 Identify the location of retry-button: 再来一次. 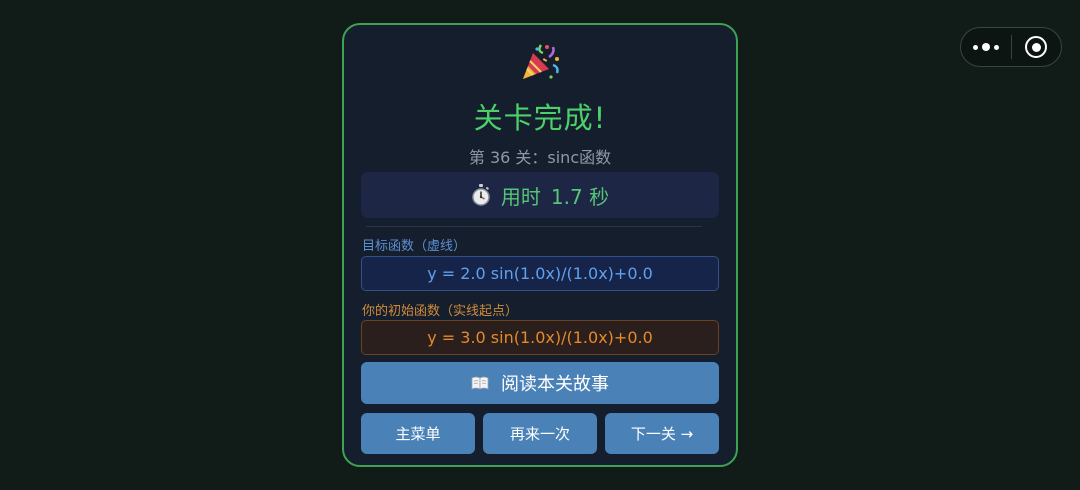
(540, 433).